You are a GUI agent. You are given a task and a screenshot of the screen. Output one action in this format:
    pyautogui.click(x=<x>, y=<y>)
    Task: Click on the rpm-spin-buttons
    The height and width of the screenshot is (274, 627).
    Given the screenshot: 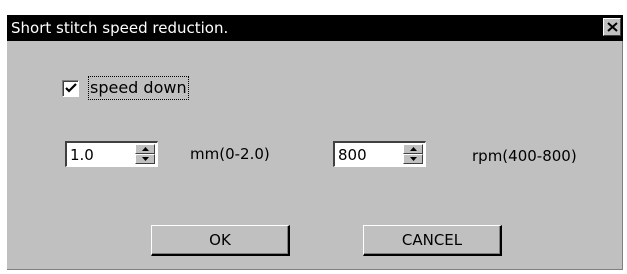 What is the action you would take?
    pyautogui.click(x=413, y=154)
    